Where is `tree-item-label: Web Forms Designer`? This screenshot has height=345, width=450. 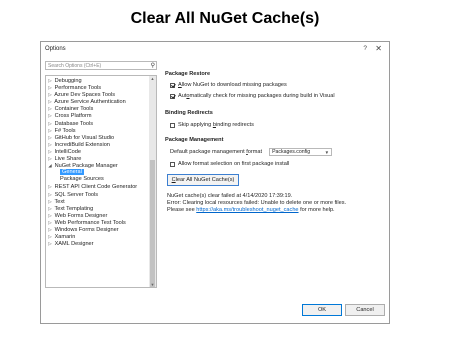
tree-item-label: Web Forms Designer is located at coordinates (81, 215).